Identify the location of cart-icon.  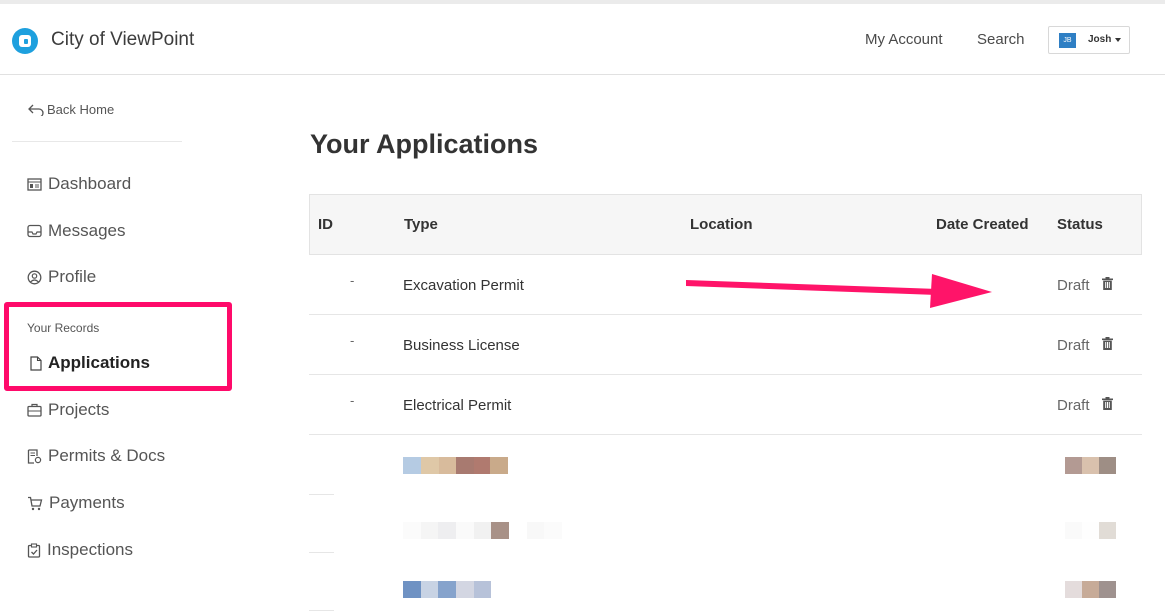
(35, 503).